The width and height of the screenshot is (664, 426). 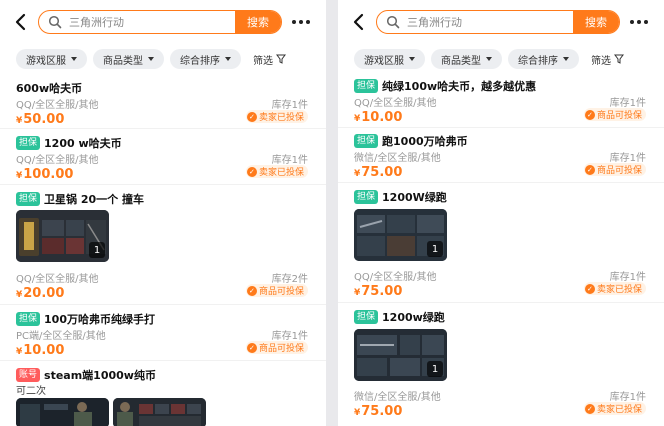 What do you see at coordinates (49, 88) in the screenshot?
I see `item-title: 600w哈夫币` at bounding box center [49, 88].